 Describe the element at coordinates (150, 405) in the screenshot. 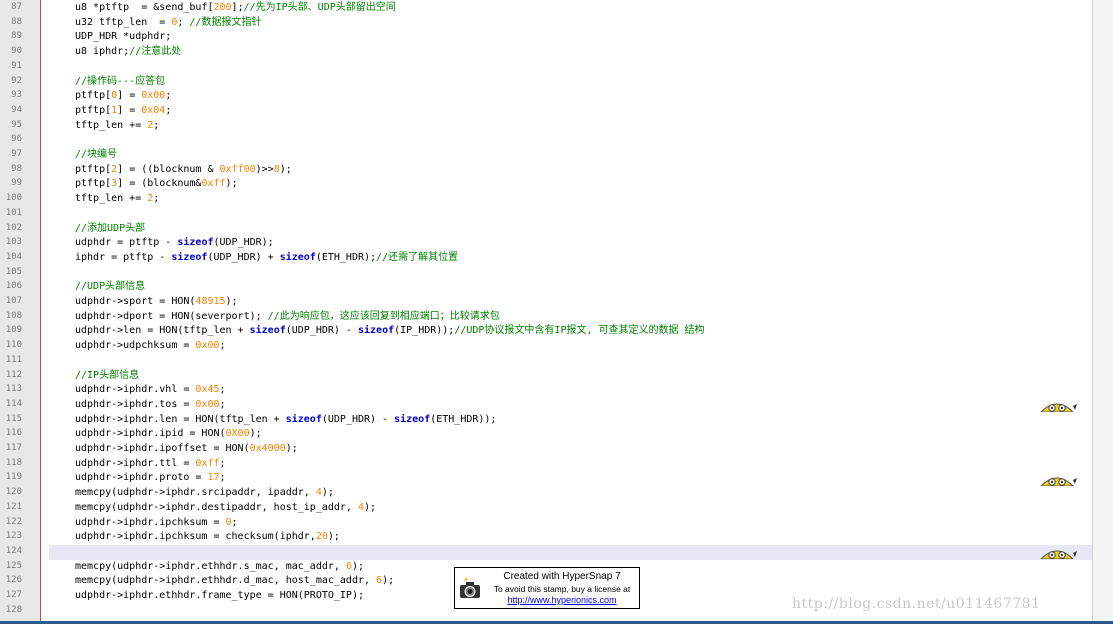

I see `code-line: udphdr->iphdr.tos = 0x00;` at that location.